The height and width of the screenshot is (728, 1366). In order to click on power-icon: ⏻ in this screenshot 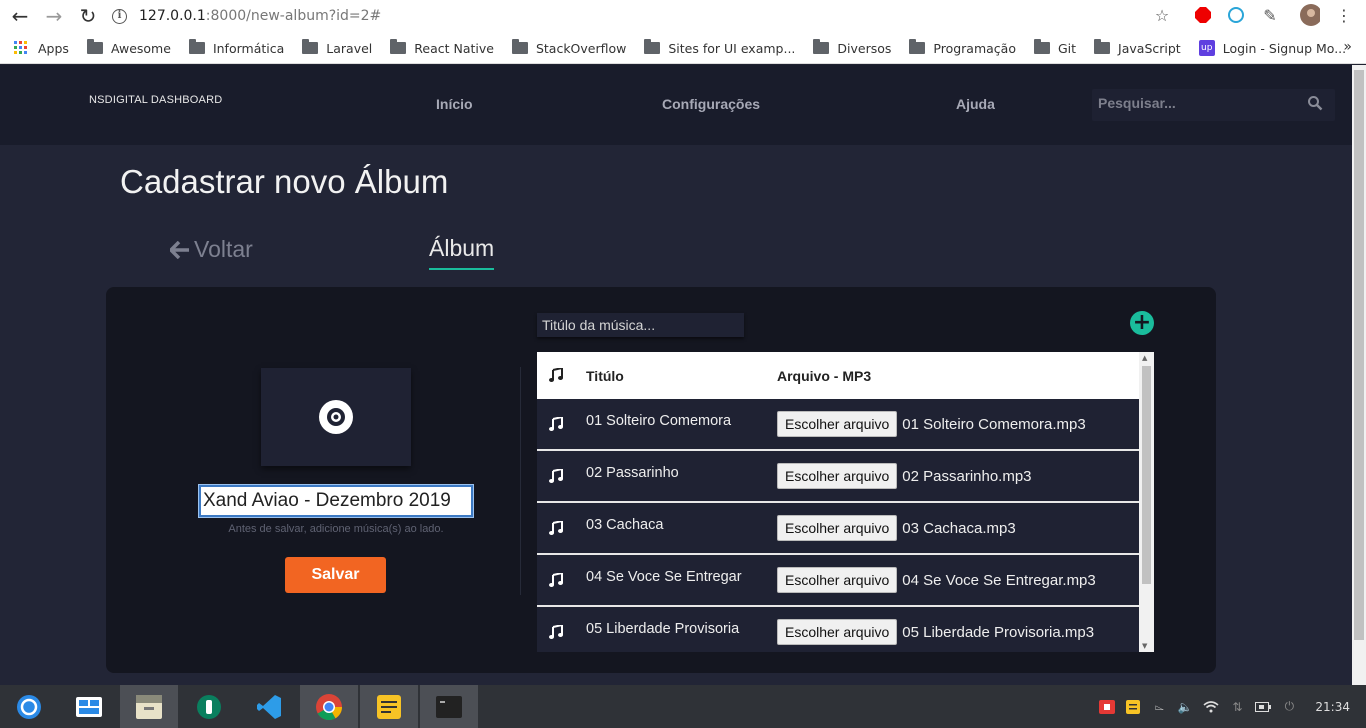, I will do `click(1289, 707)`.